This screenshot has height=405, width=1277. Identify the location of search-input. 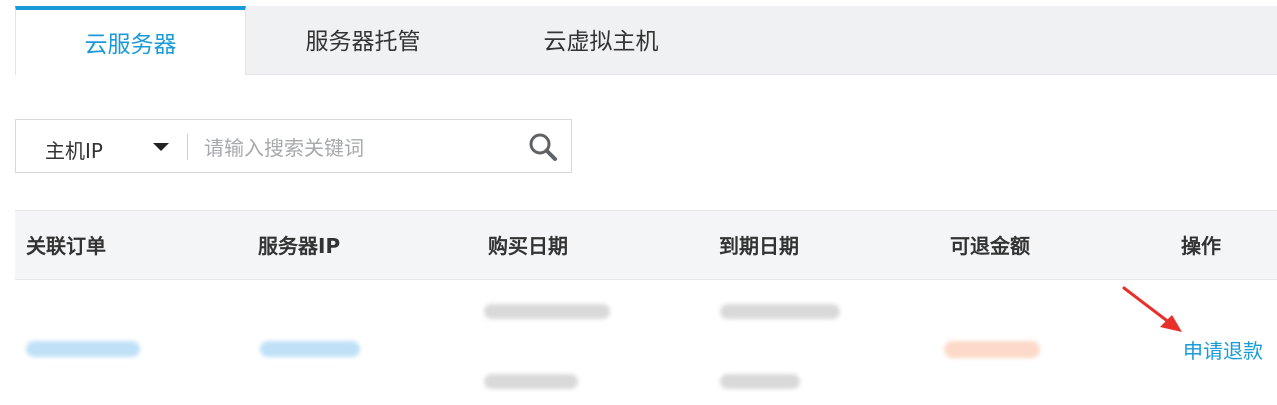
(359, 148).